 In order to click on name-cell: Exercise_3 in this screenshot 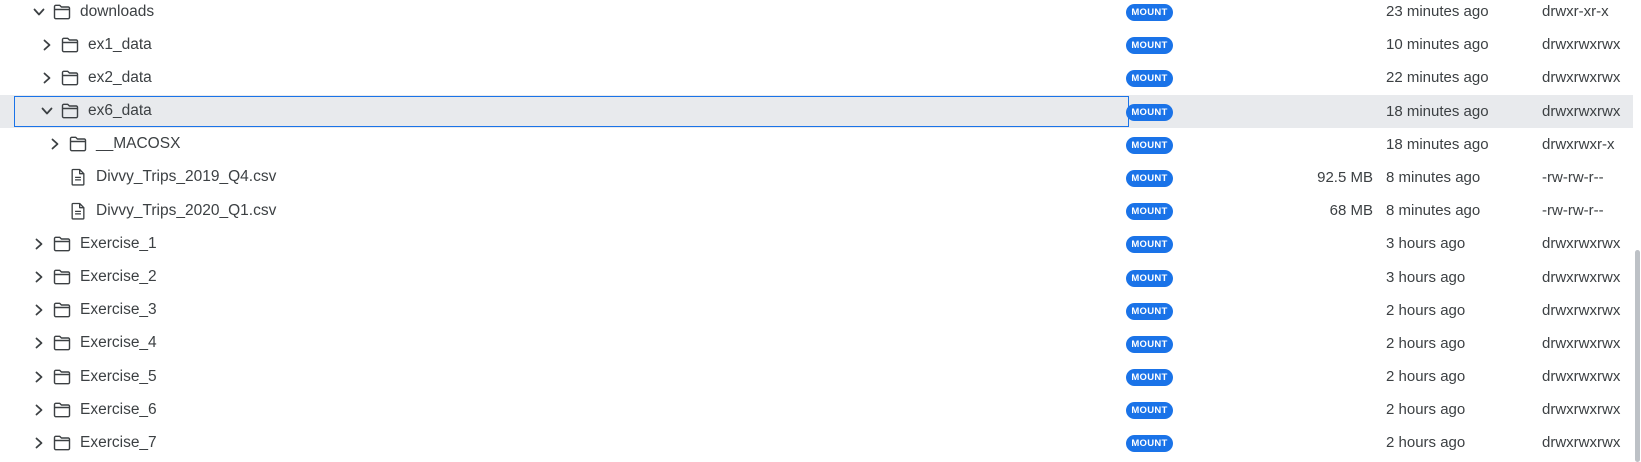, I will do `click(571, 310)`.